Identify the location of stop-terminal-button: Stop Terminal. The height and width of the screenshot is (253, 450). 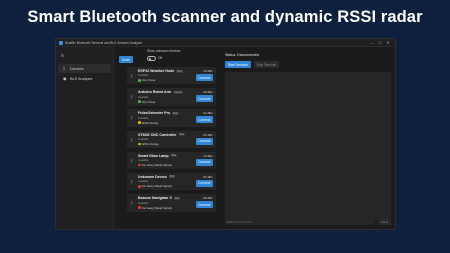
(266, 64).